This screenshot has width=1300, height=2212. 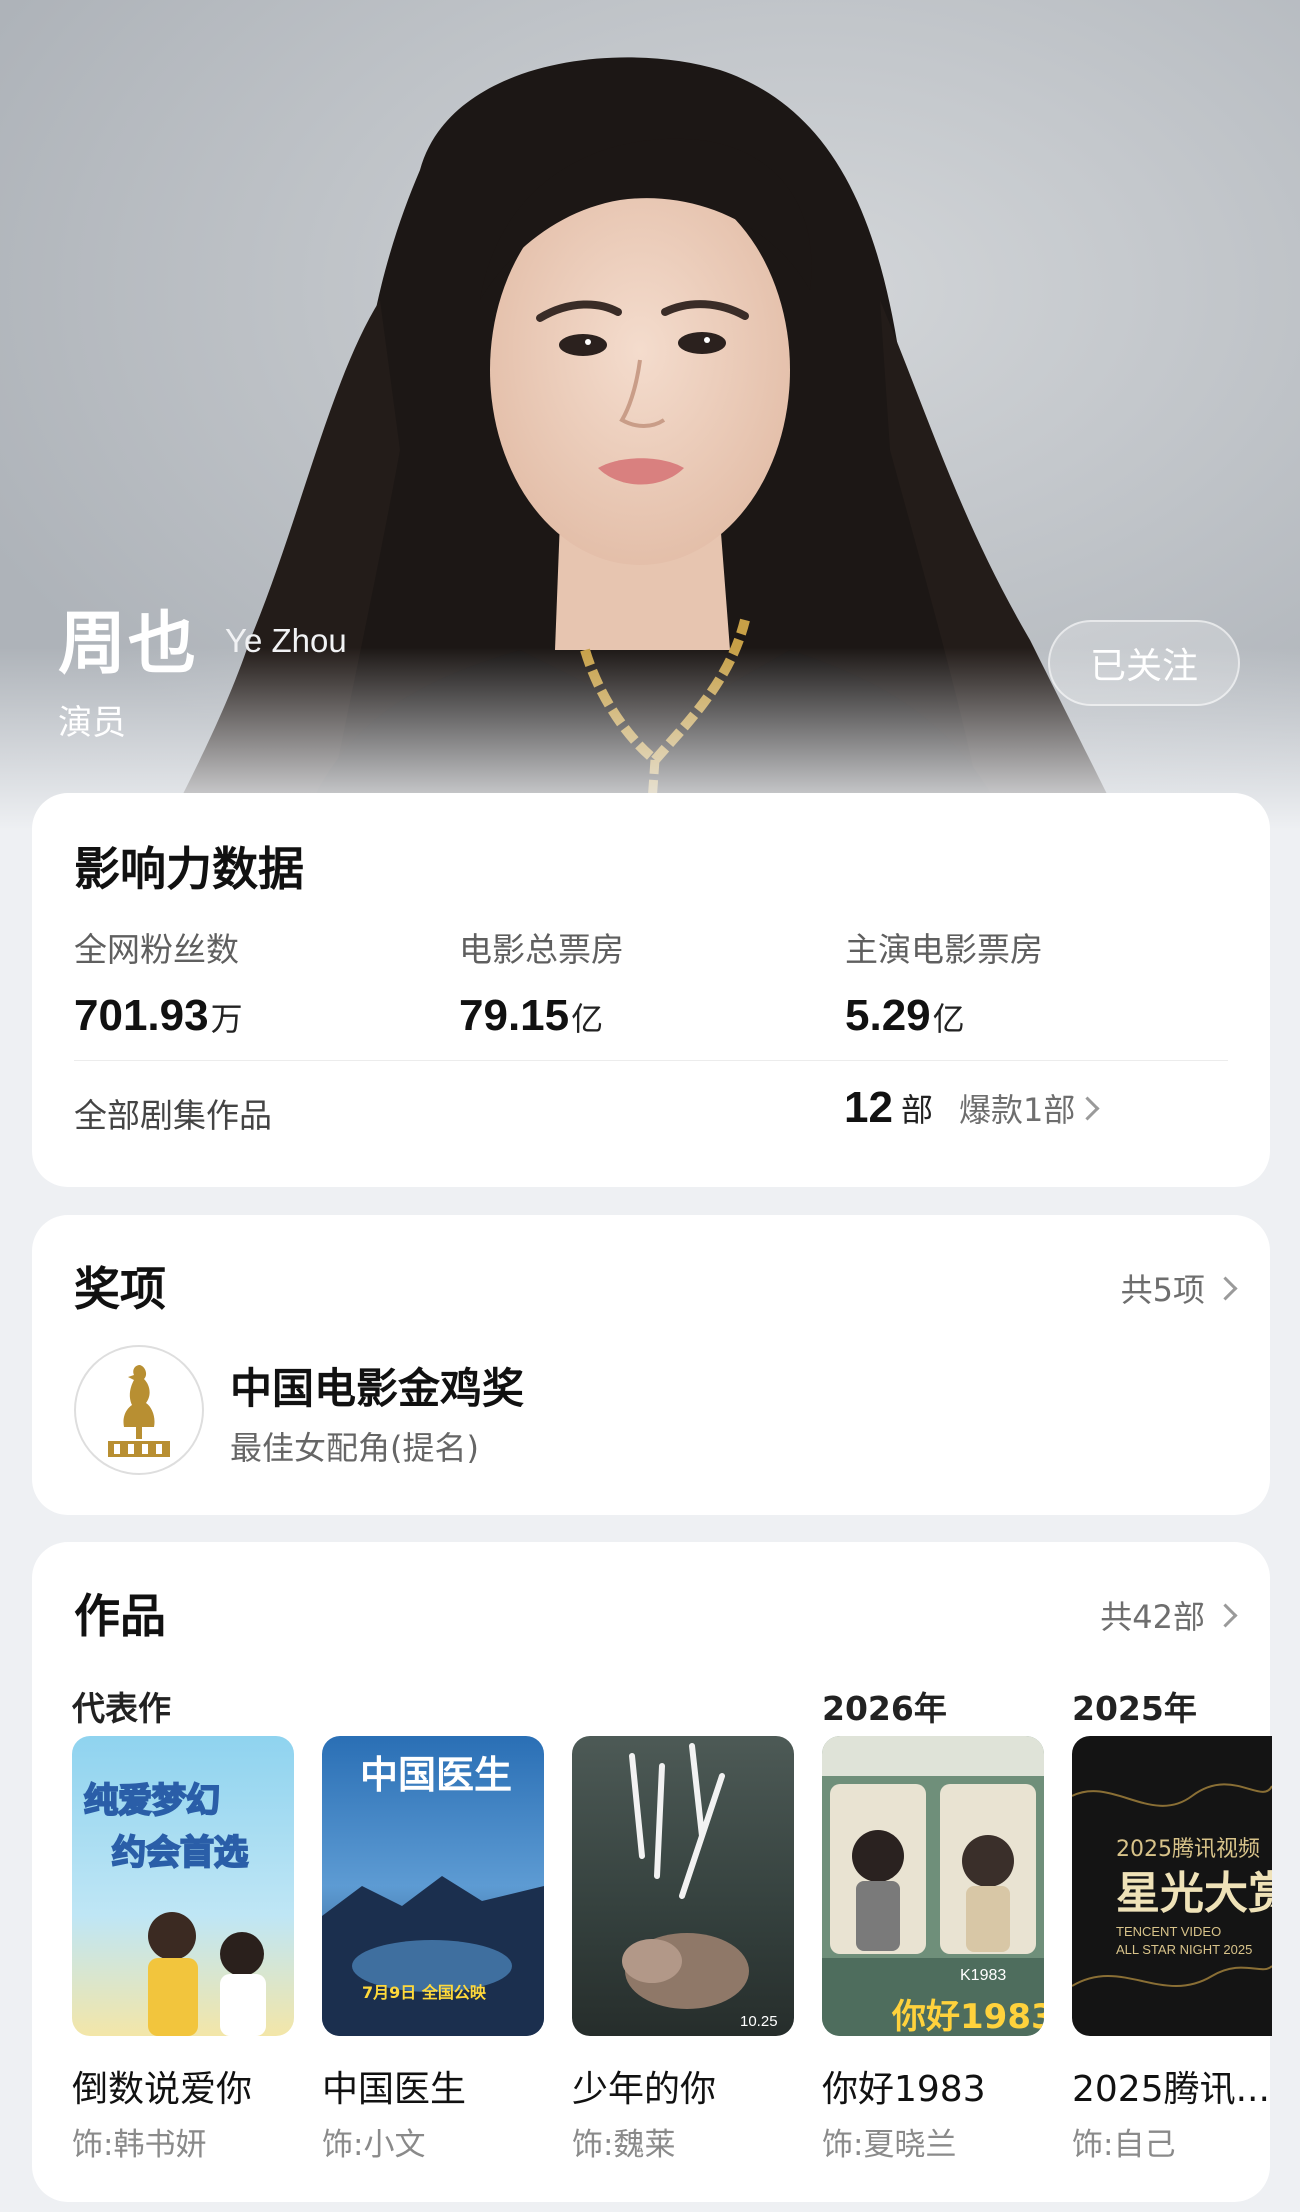 What do you see at coordinates (904, 2086) in the screenshot?
I see `work-title: 你好1983` at bounding box center [904, 2086].